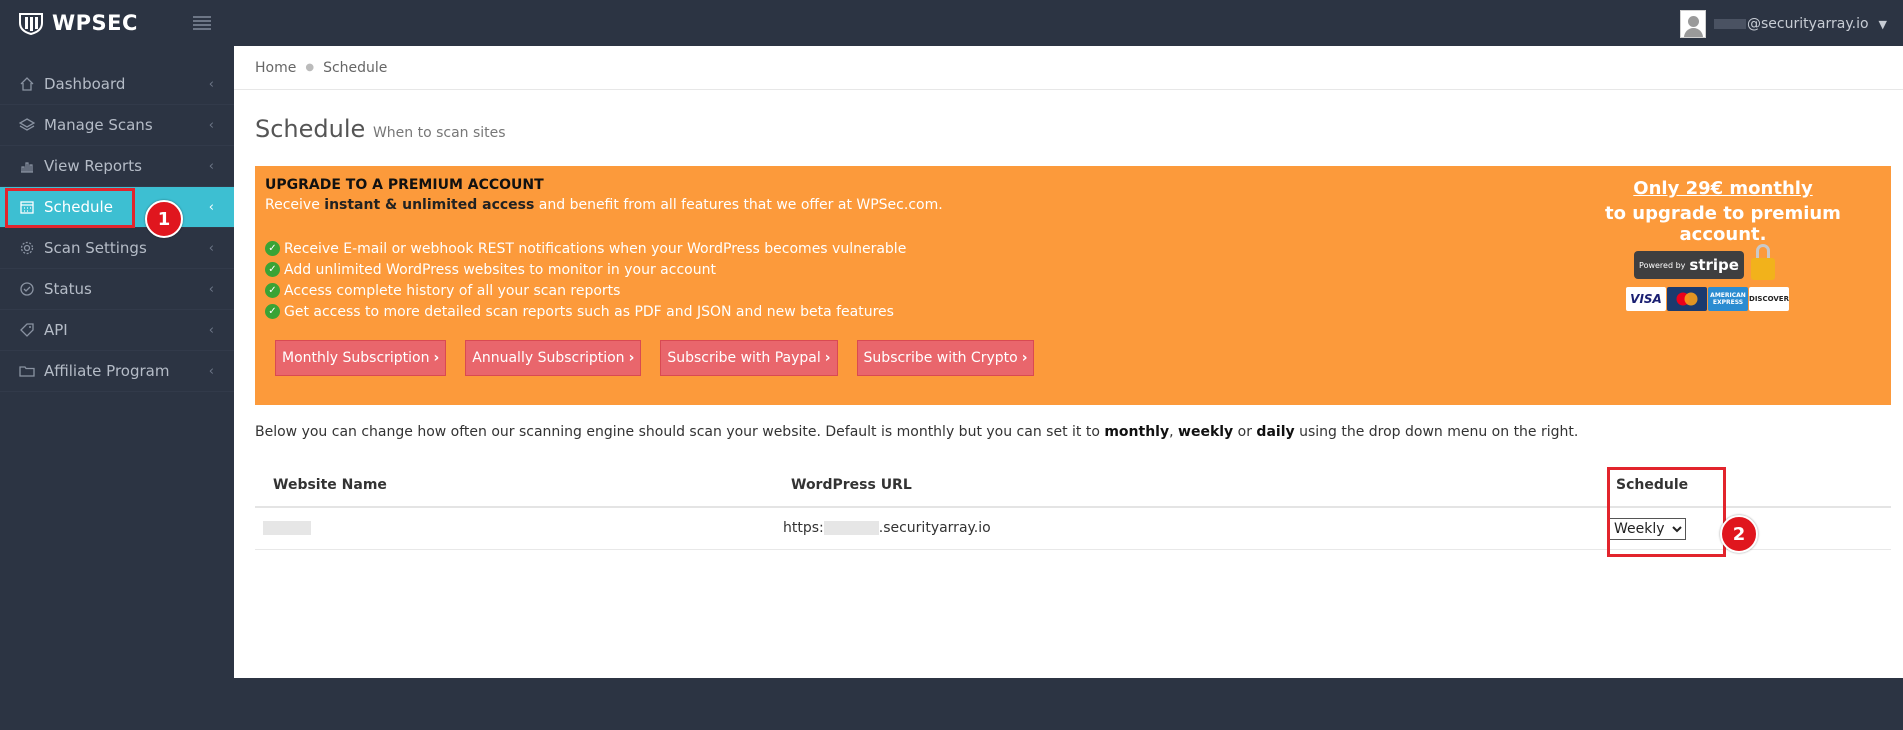 The width and height of the screenshot is (1903, 730). What do you see at coordinates (1689, 265) in the screenshot?
I see `stripe-badge: Powered by stripe` at bounding box center [1689, 265].